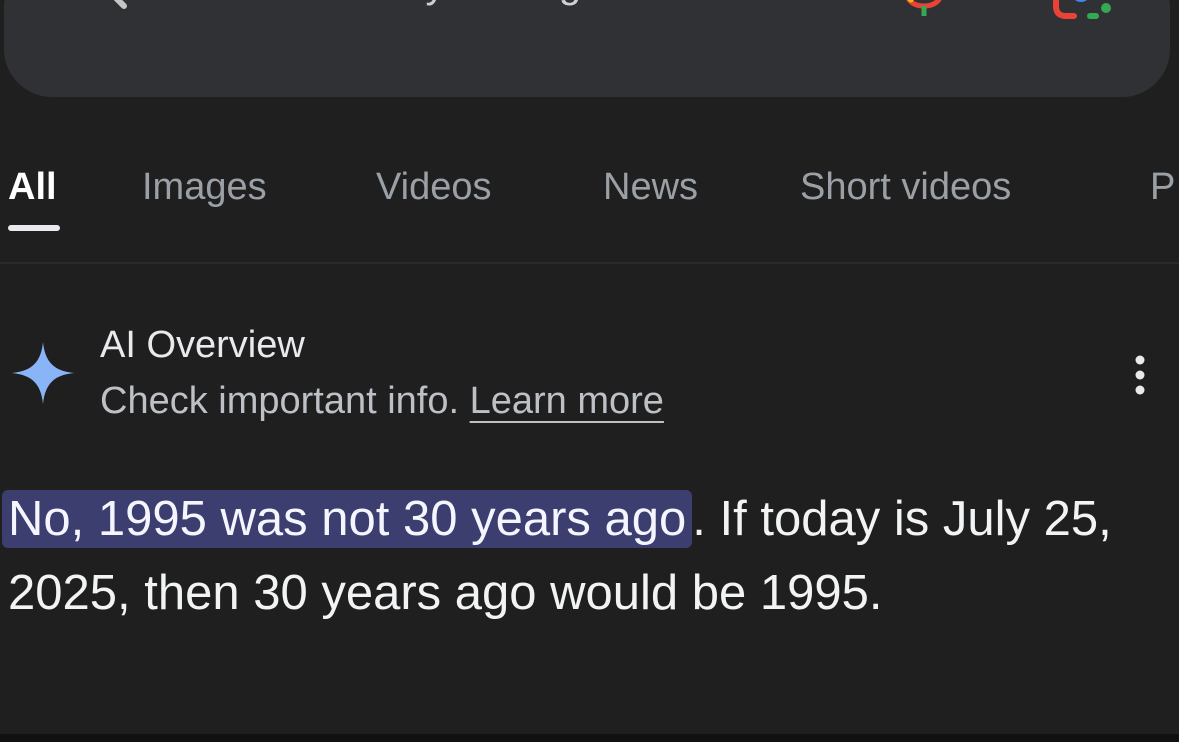 The image size is (1179, 742). What do you see at coordinates (202, 345) in the screenshot?
I see `ai-overview-title: AI Overview` at bounding box center [202, 345].